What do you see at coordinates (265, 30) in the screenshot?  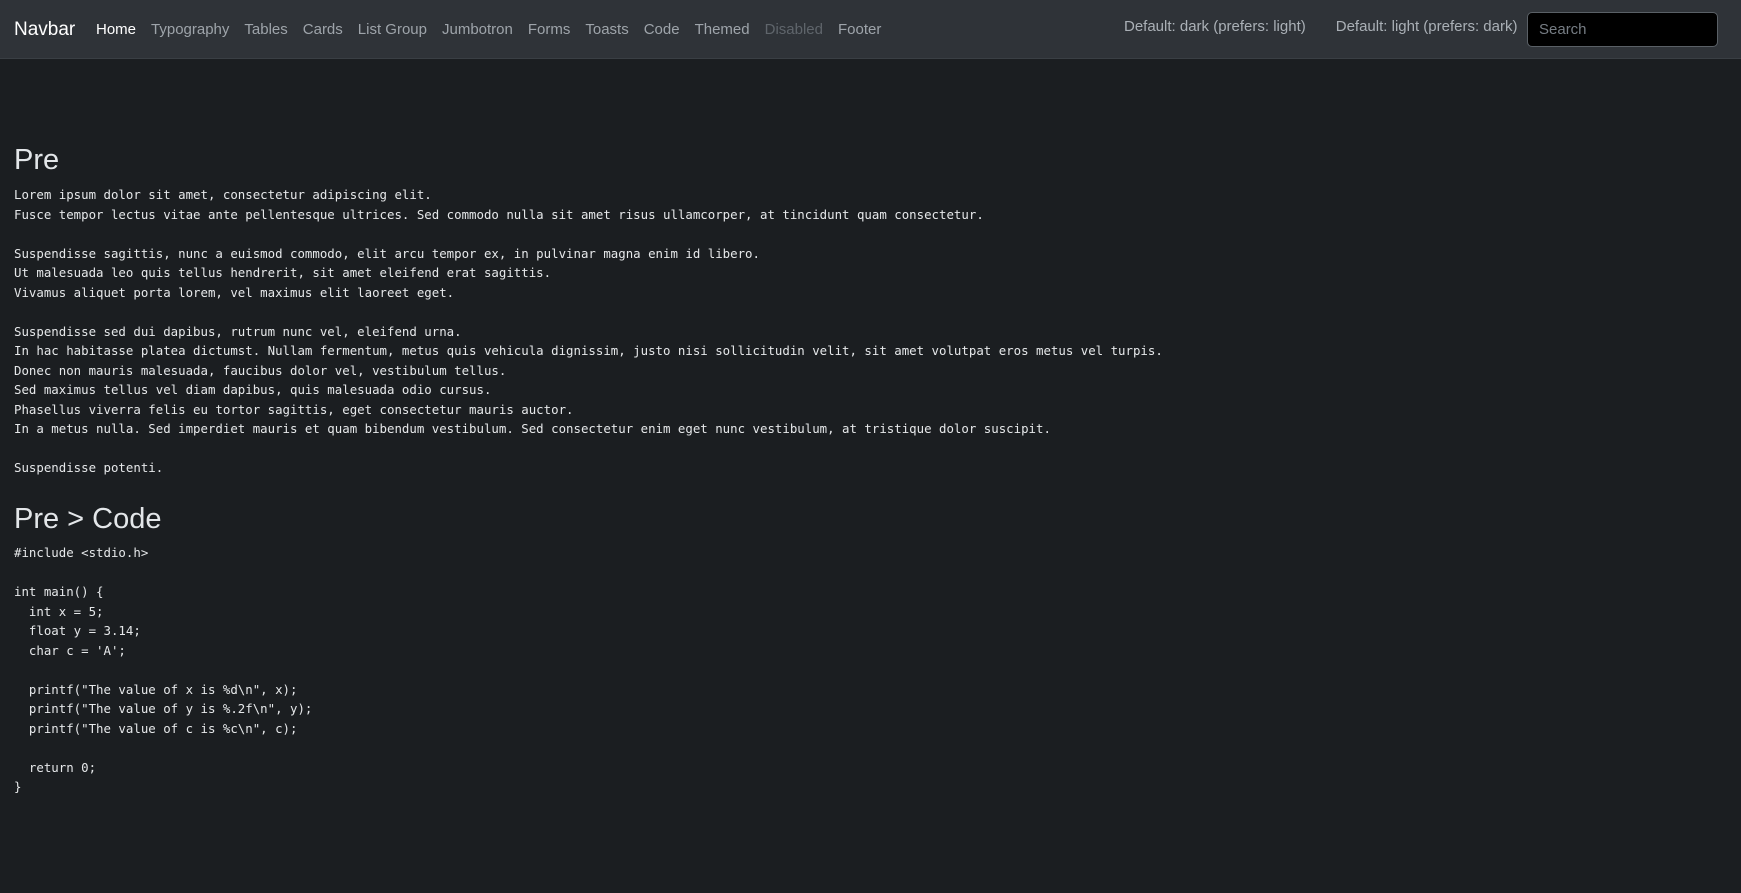 I see `nav-link-tables: Tables` at bounding box center [265, 30].